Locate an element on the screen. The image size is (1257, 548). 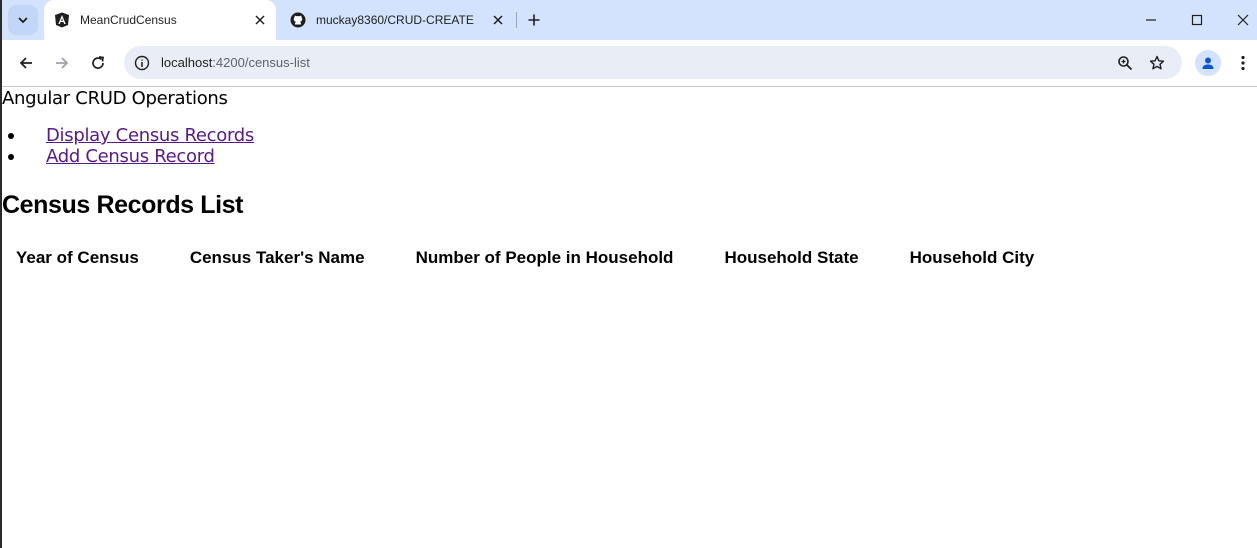
nav-list: Display Census Records Add Census Record is located at coordinates (131, 146).